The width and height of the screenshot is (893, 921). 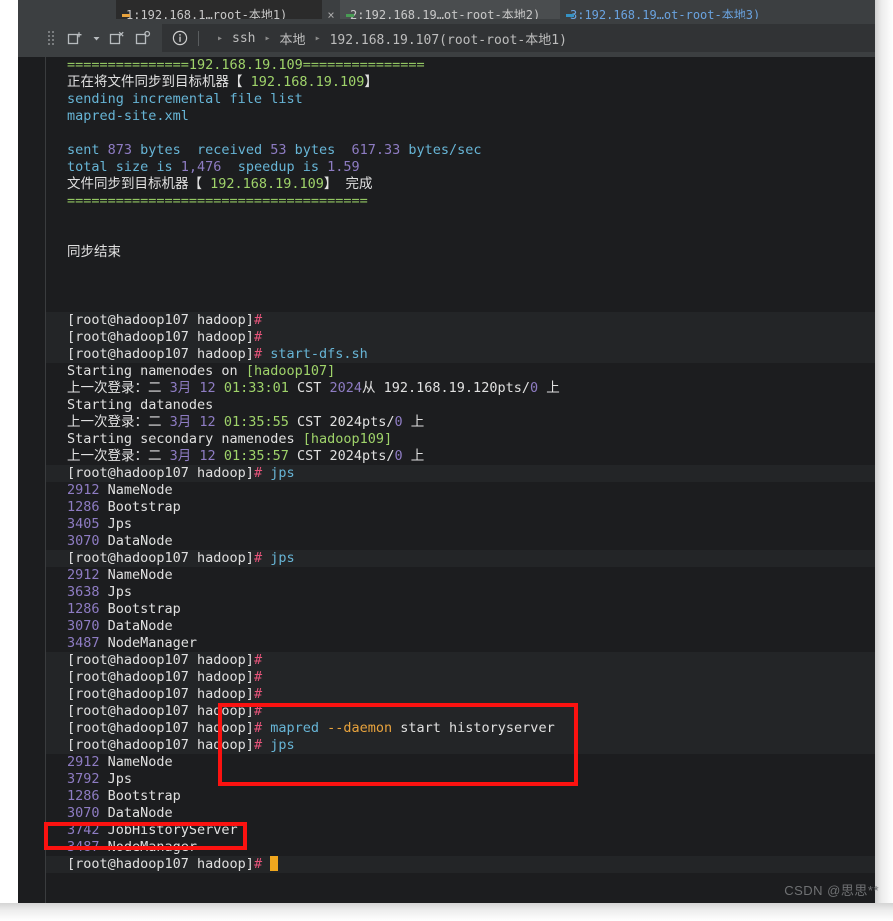 I want to click on tab-close-icon: ×, so click(x=331, y=9).